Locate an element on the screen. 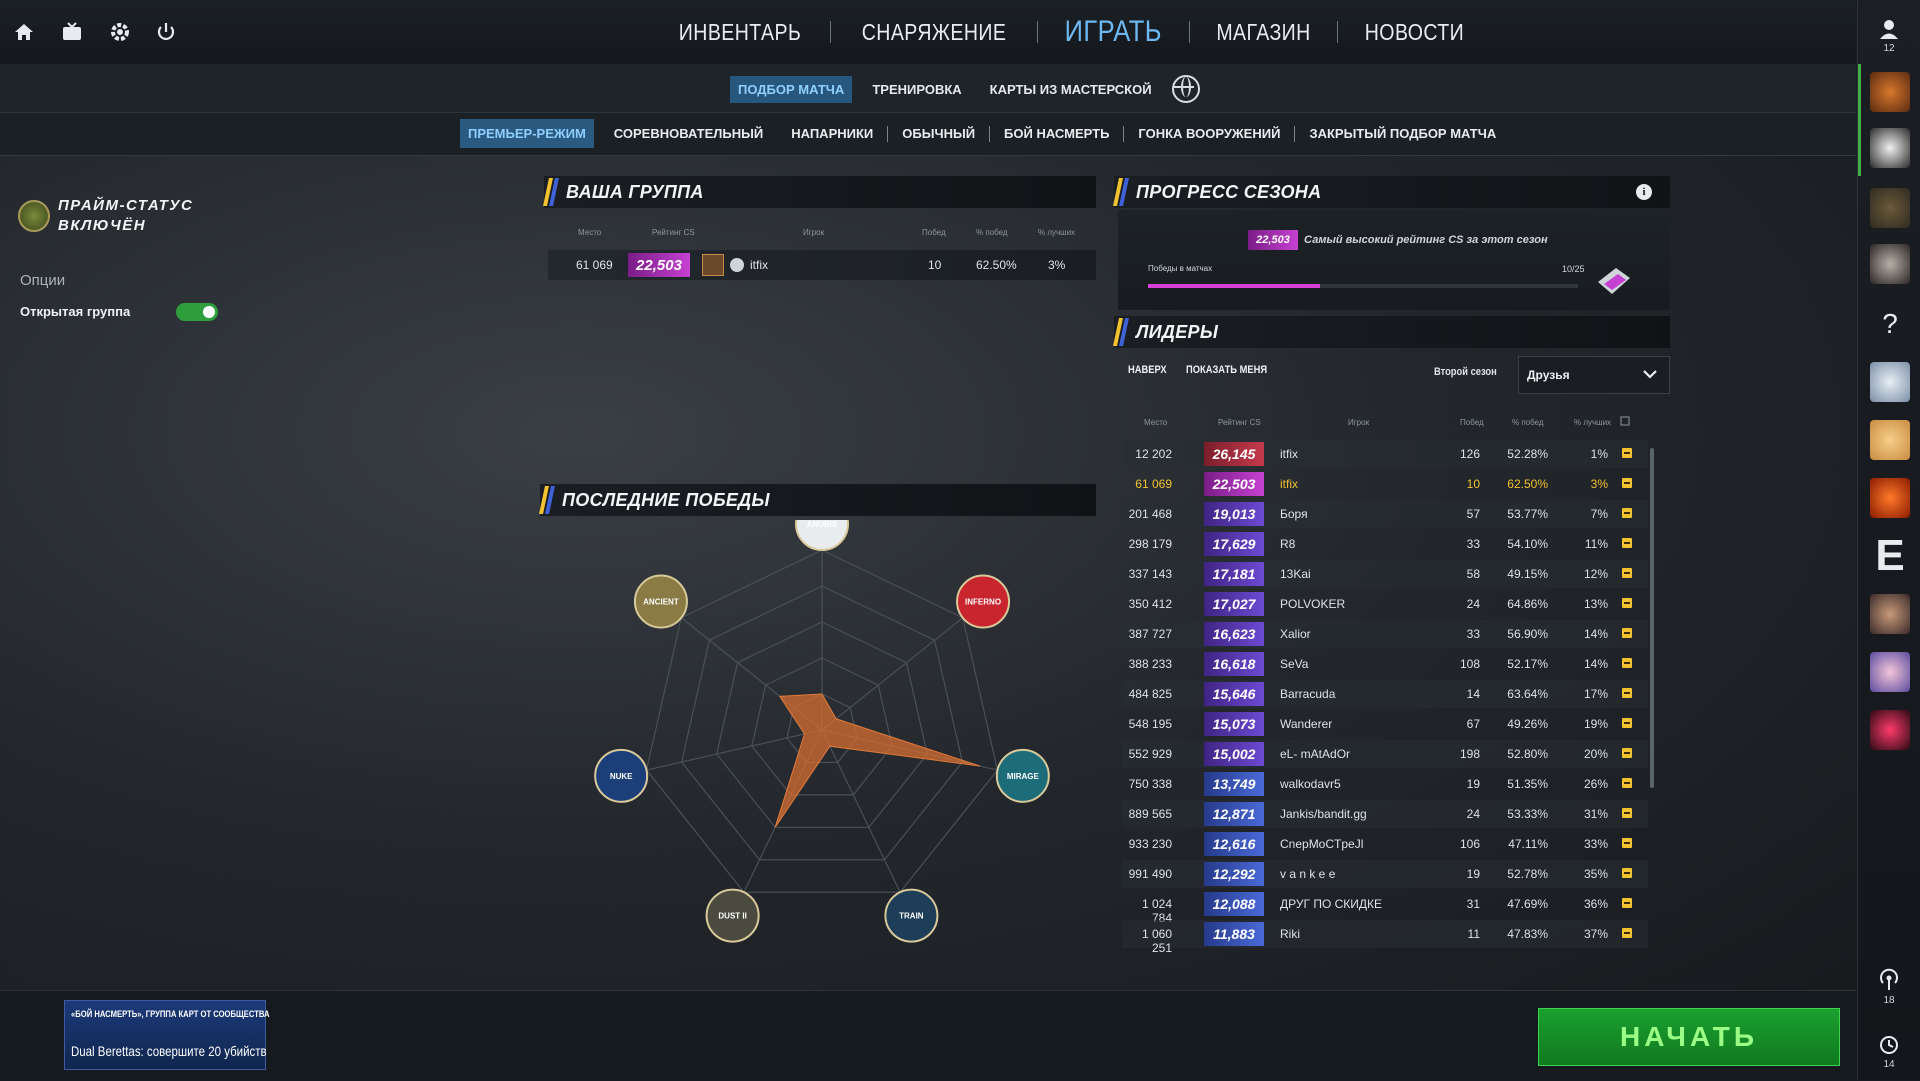 This screenshot has height=1081, width=1920. leaderboard-row: 889 565 12,871 Jankis/bandit.gg 24 53.33% 31% is located at coordinates (1385, 814).